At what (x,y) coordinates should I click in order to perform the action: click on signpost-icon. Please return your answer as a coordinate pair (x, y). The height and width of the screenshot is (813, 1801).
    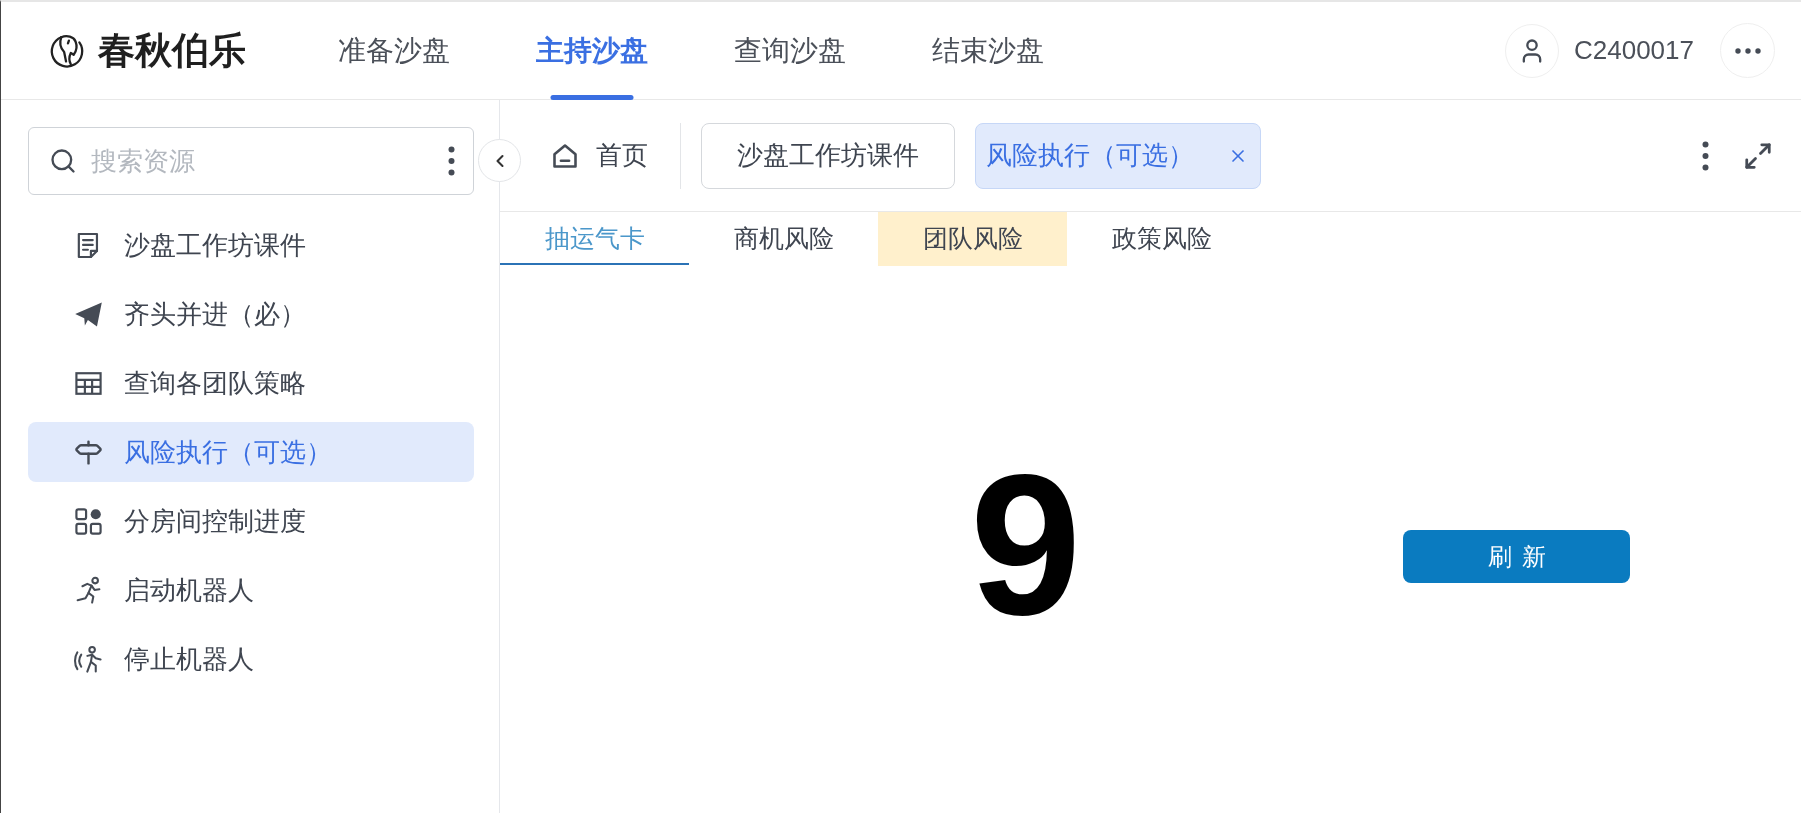
    Looking at the image, I should click on (88, 452).